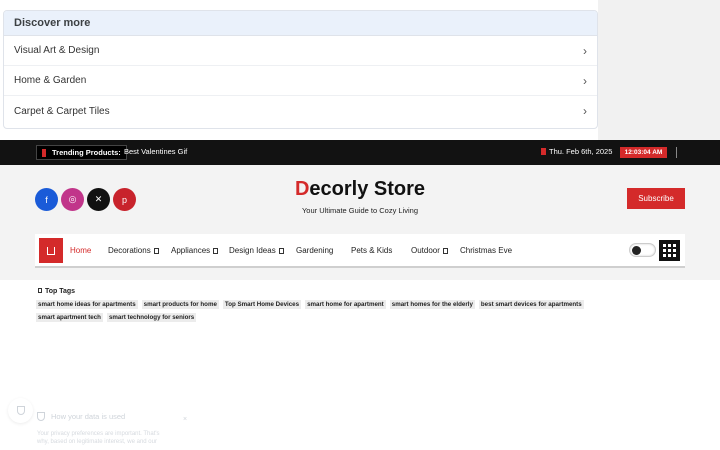  I want to click on discover-item-visual-art: Visual Art & Design ›, so click(300, 51).